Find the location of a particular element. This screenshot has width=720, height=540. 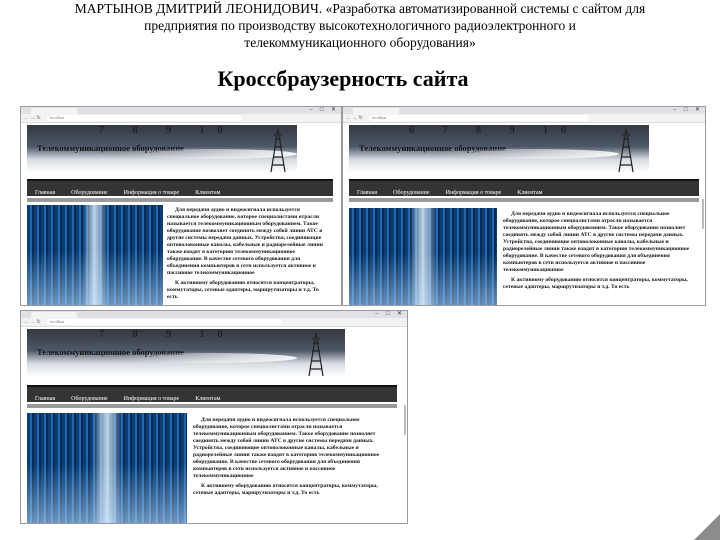

slide-corner-decoration is located at coordinates (707, 527).